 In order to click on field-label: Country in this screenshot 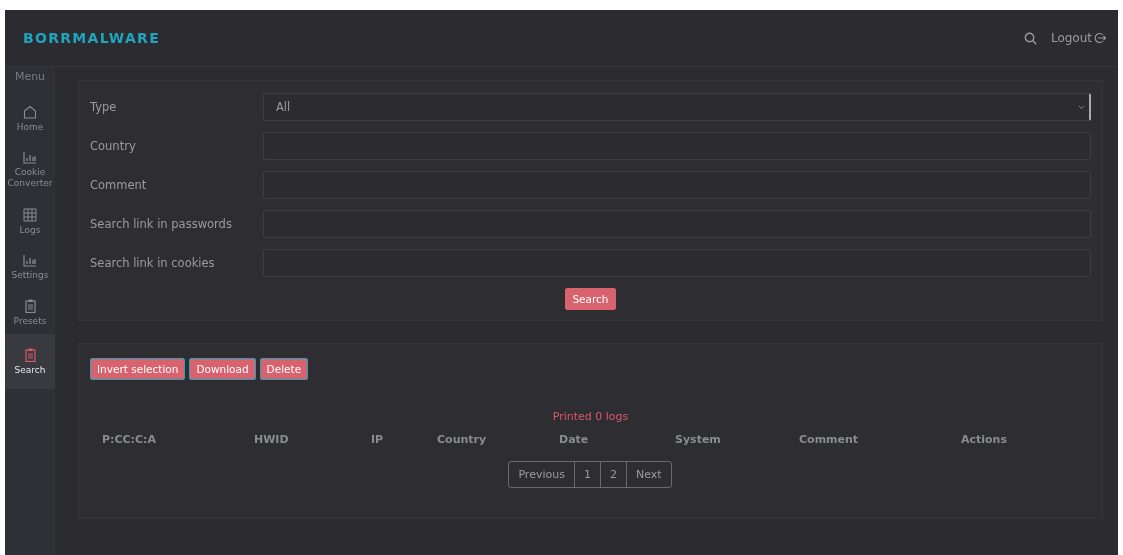, I will do `click(113, 146)`.